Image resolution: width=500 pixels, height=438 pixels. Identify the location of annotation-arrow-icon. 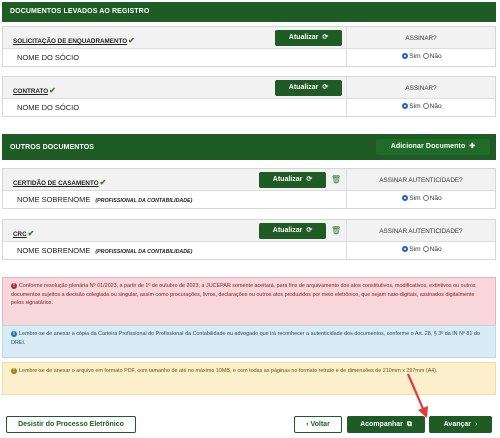
(417, 395).